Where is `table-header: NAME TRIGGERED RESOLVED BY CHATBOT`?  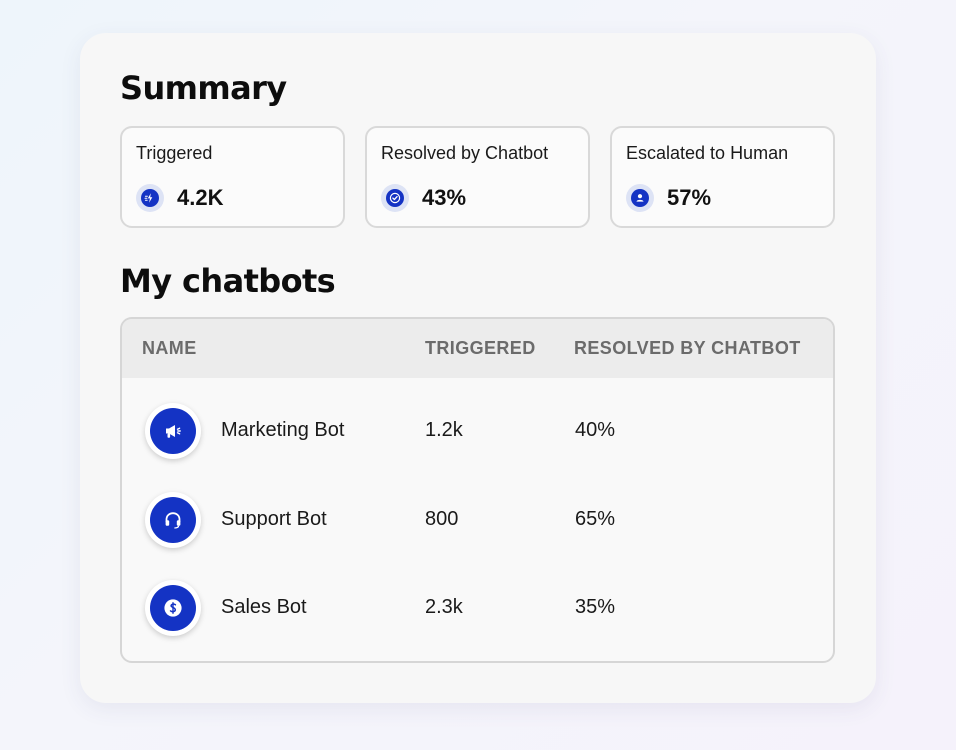
table-header: NAME TRIGGERED RESOLVED BY CHATBOT is located at coordinates (477, 348).